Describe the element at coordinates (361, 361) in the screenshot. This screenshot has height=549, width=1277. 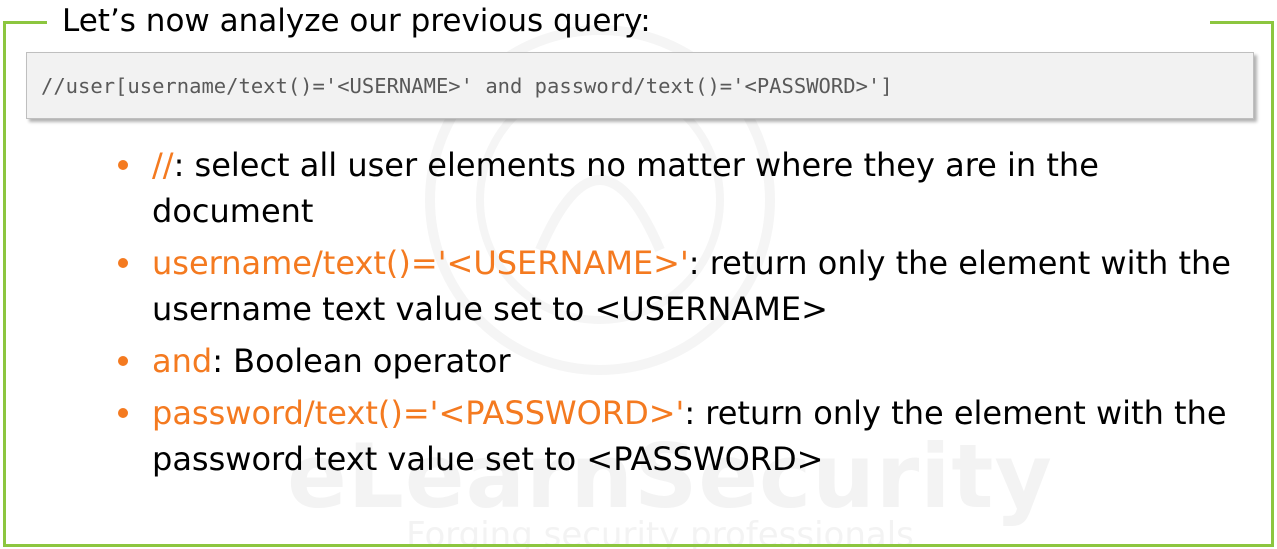
I see `bullet-description: : Boolean operator` at that location.